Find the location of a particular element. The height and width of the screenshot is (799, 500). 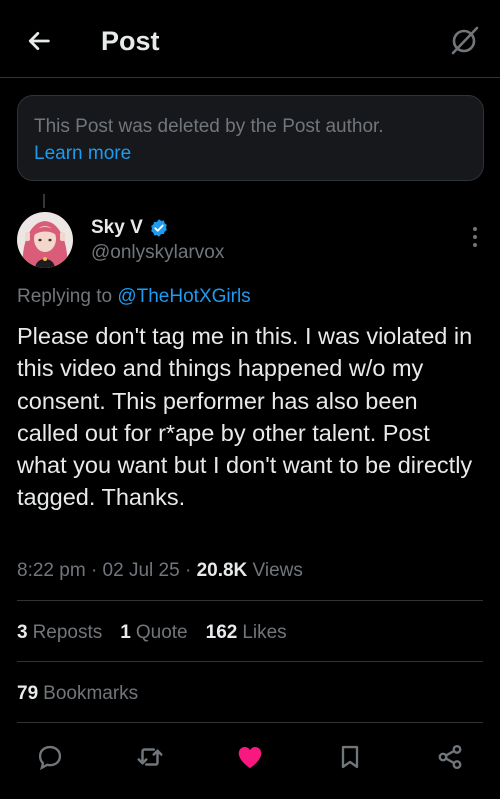

author-name-row: Sky V is located at coordinates (130, 228).